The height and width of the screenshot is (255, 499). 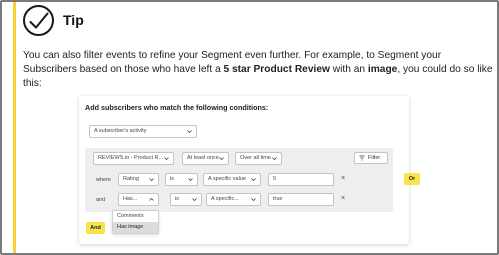 What do you see at coordinates (412, 179) in the screenshot?
I see `or-button: Or` at bounding box center [412, 179].